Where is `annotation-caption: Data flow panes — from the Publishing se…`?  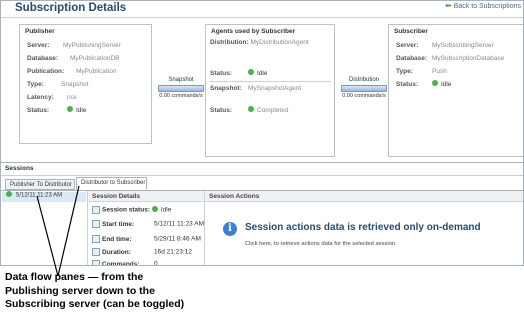 annotation-caption: Data flow panes — from the Publishing se… is located at coordinates (94, 291).